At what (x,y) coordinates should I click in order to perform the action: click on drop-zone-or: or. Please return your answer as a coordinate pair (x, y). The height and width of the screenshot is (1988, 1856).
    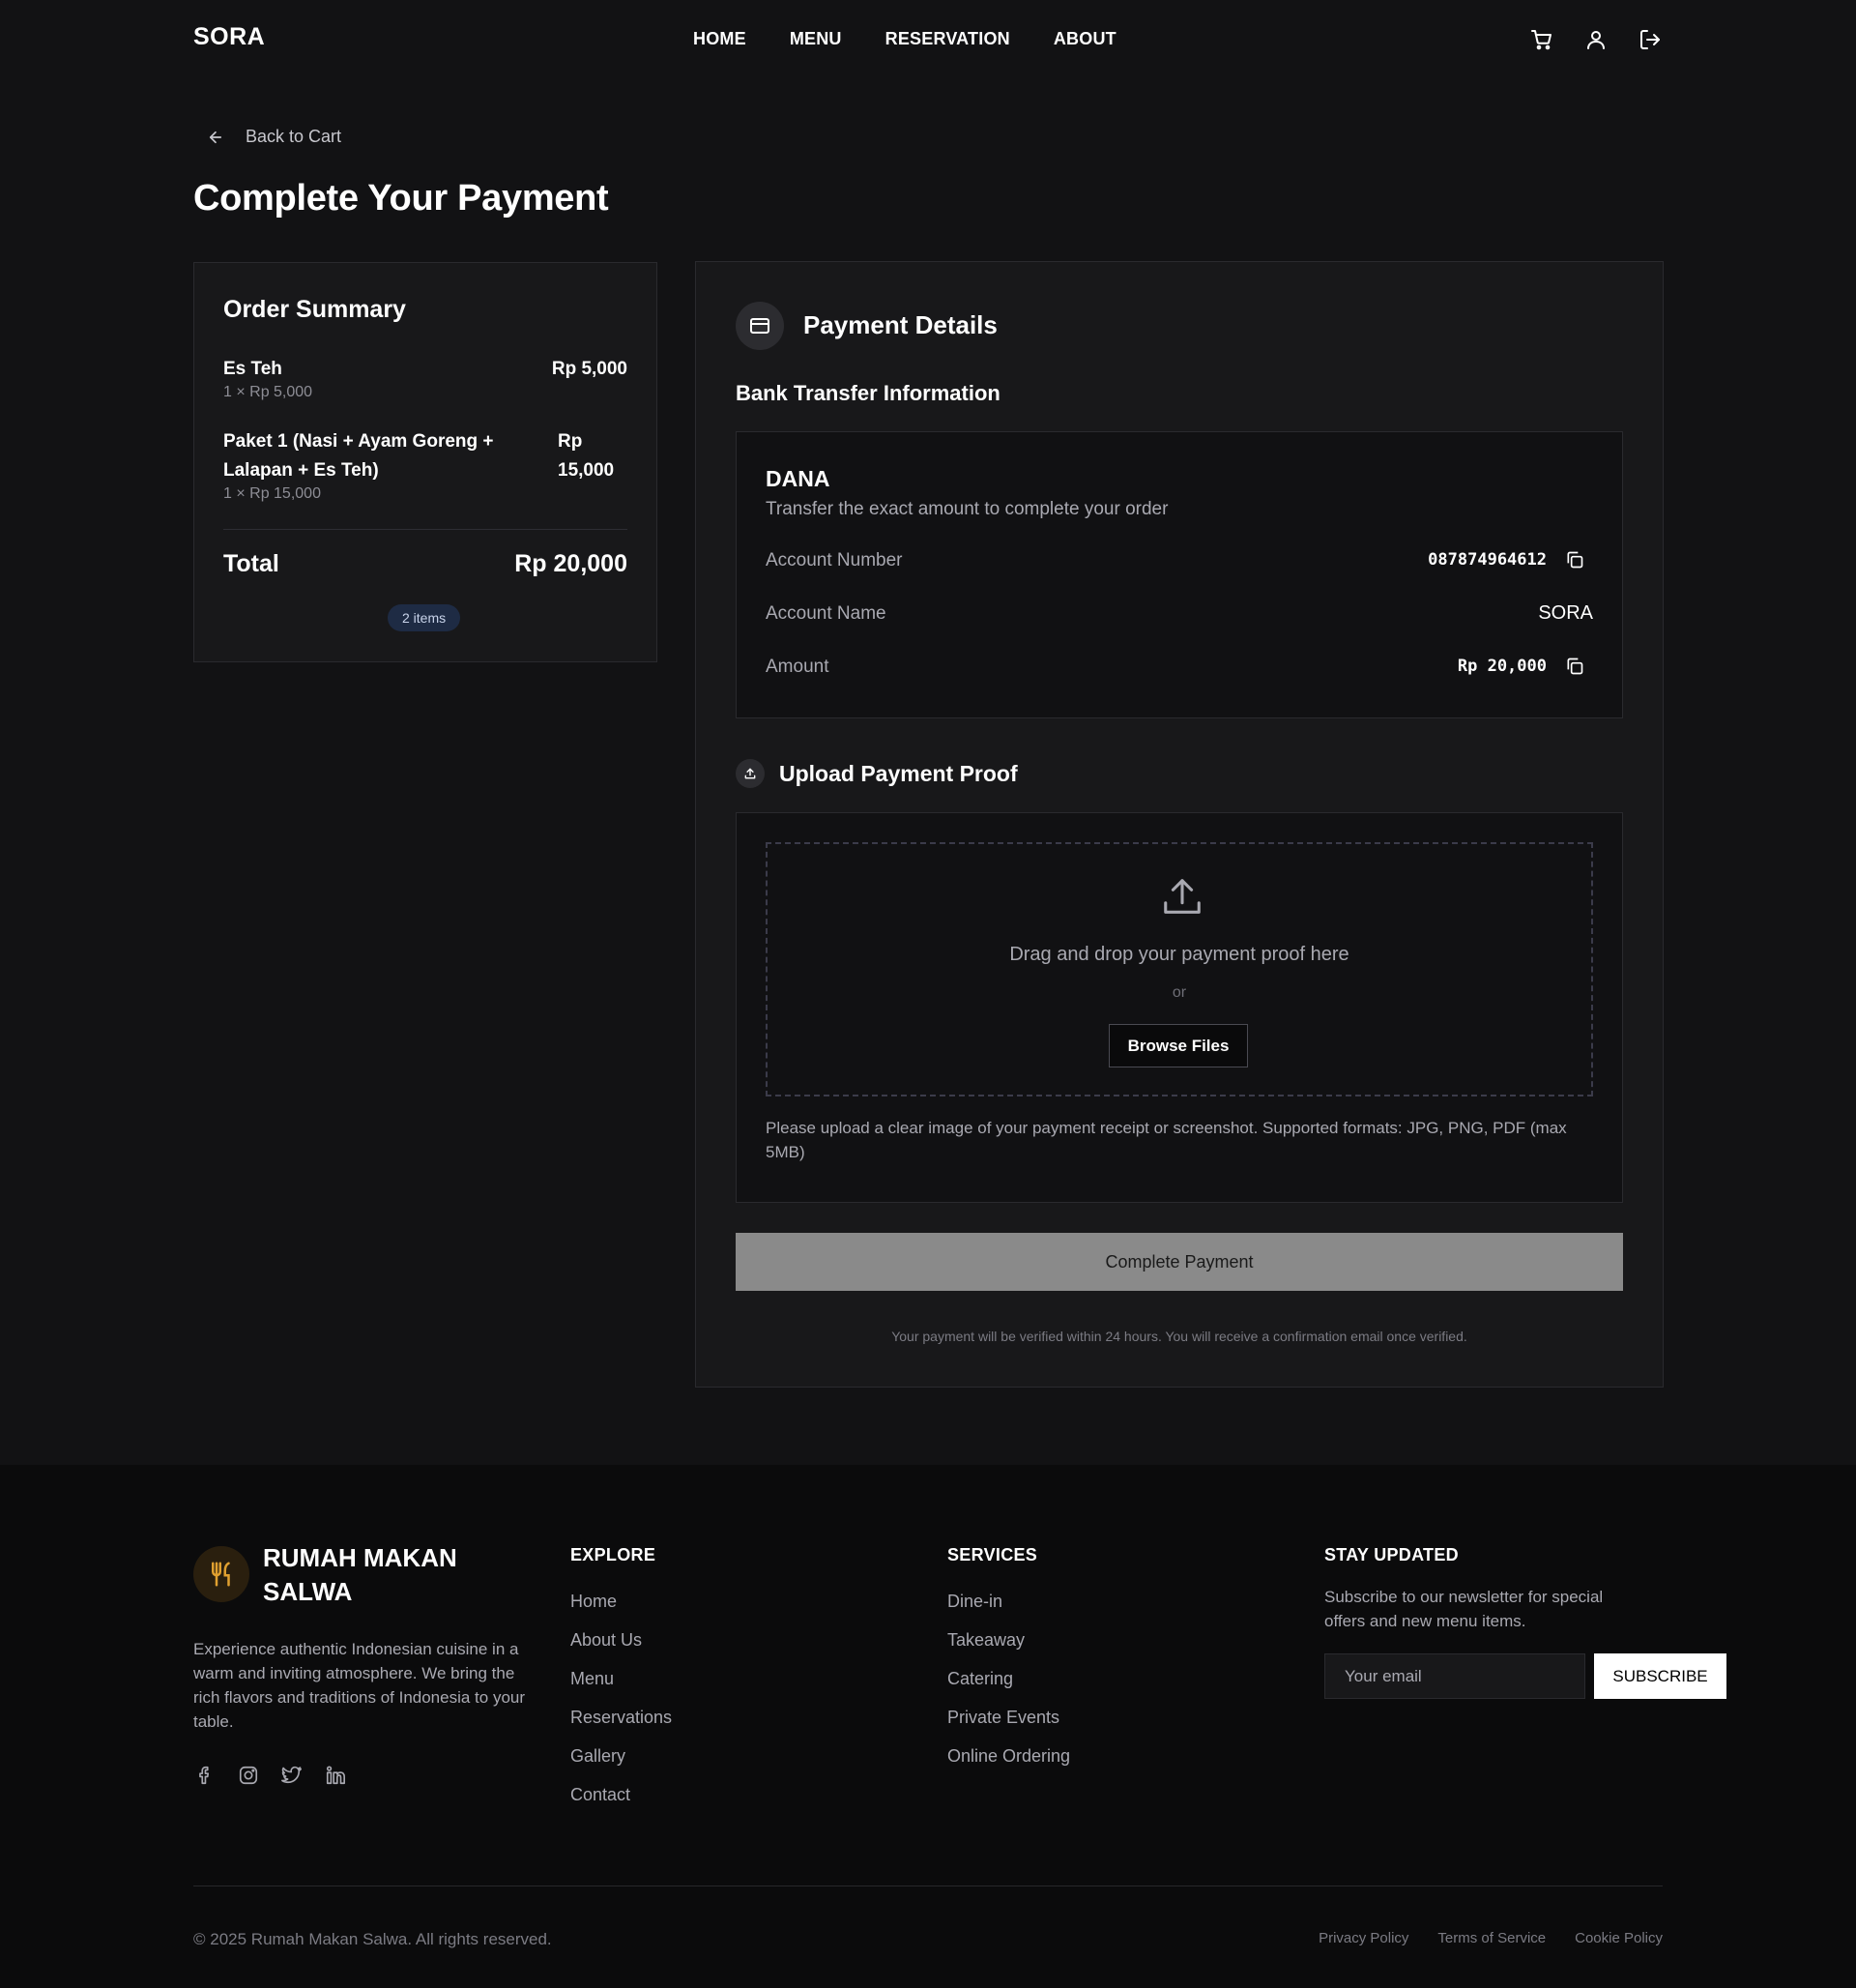
    Looking at the image, I should click on (1179, 992).